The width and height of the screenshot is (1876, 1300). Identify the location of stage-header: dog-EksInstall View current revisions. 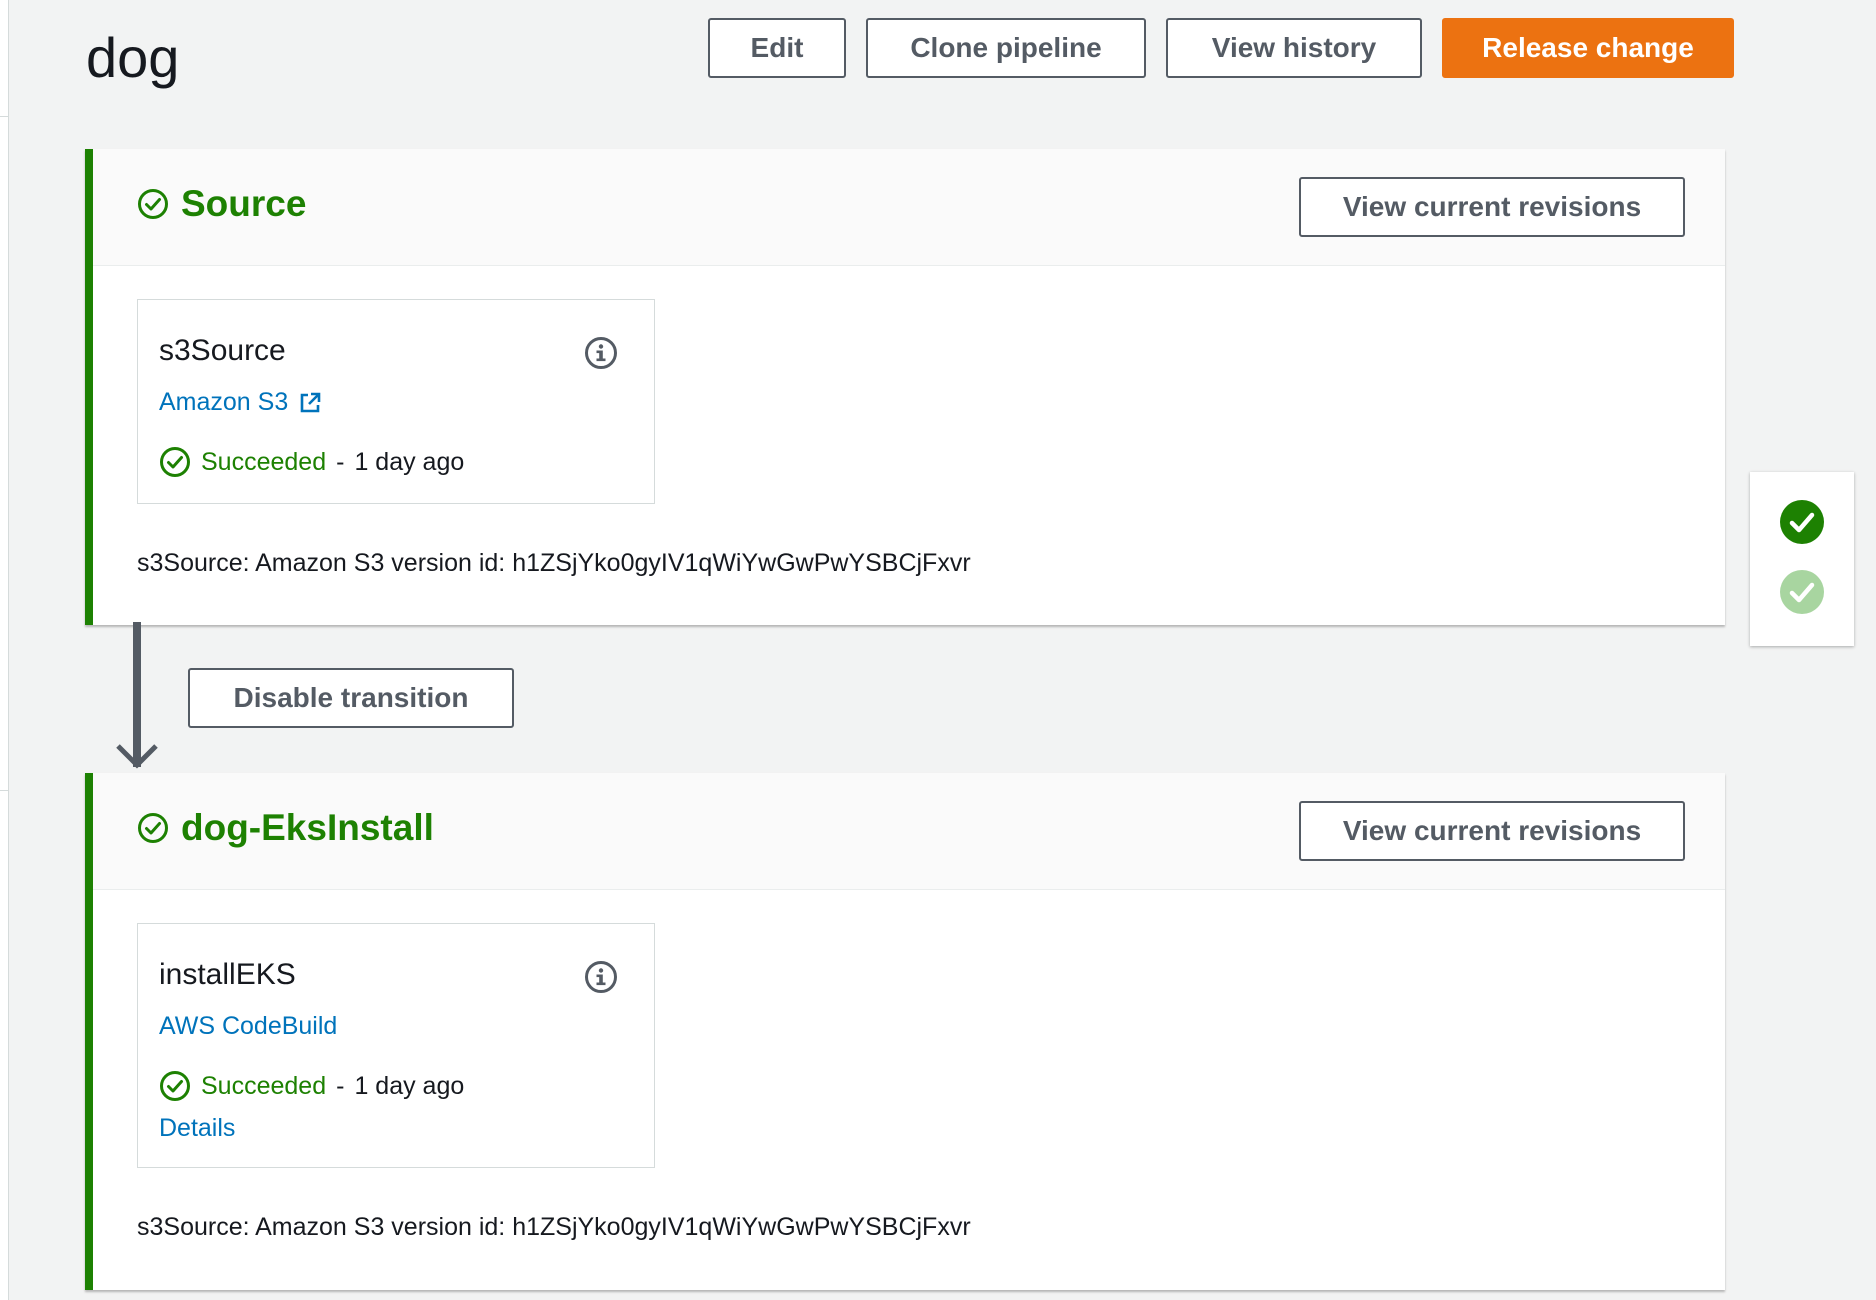
(909, 831).